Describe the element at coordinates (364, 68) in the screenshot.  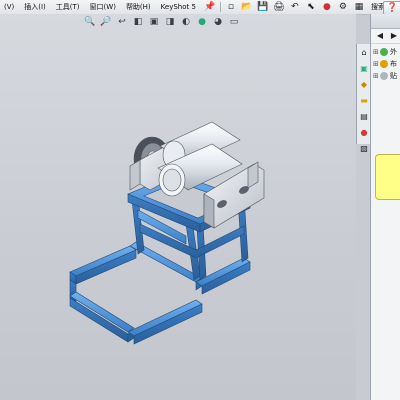
I see `resources-tab-icon: ▣` at that location.